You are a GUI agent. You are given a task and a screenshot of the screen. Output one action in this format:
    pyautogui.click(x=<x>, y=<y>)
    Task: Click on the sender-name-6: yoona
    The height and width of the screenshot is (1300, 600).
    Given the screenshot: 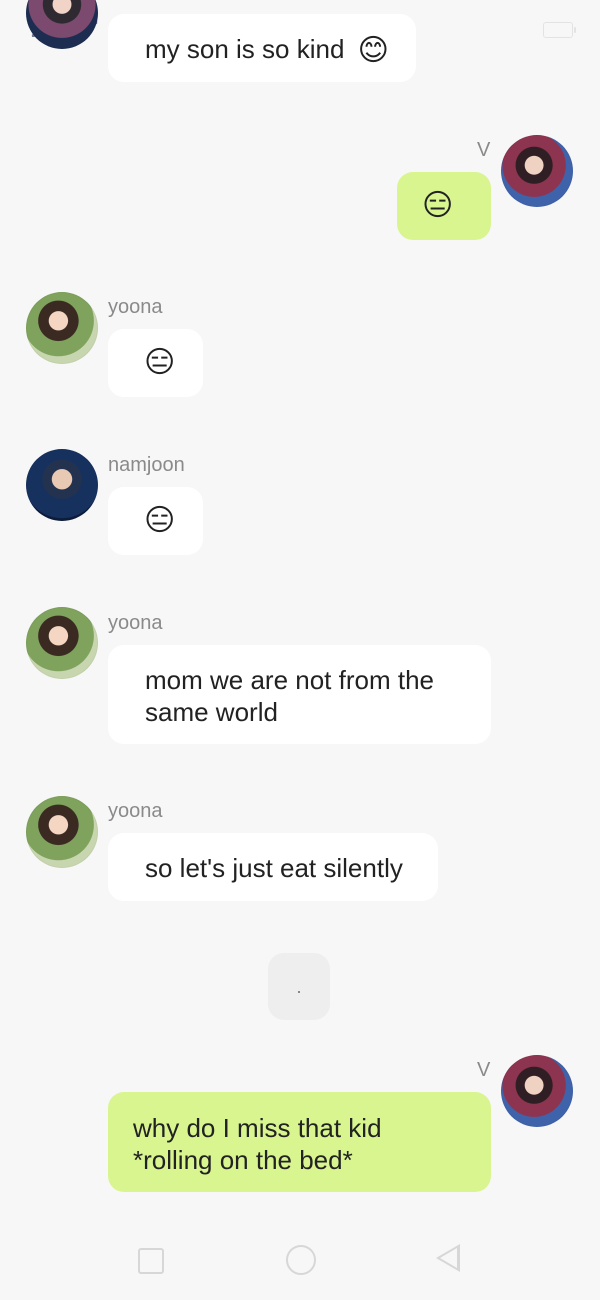 What is the action you would take?
    pyautogui.click(x=135, y=811)
    